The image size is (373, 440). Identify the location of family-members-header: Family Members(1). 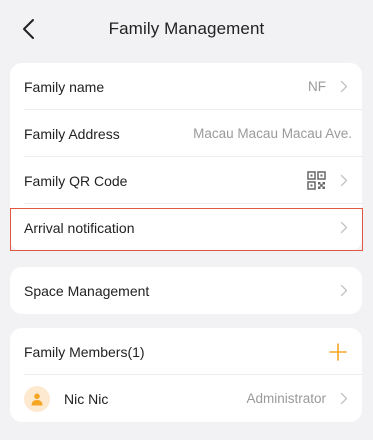
(186, 351).